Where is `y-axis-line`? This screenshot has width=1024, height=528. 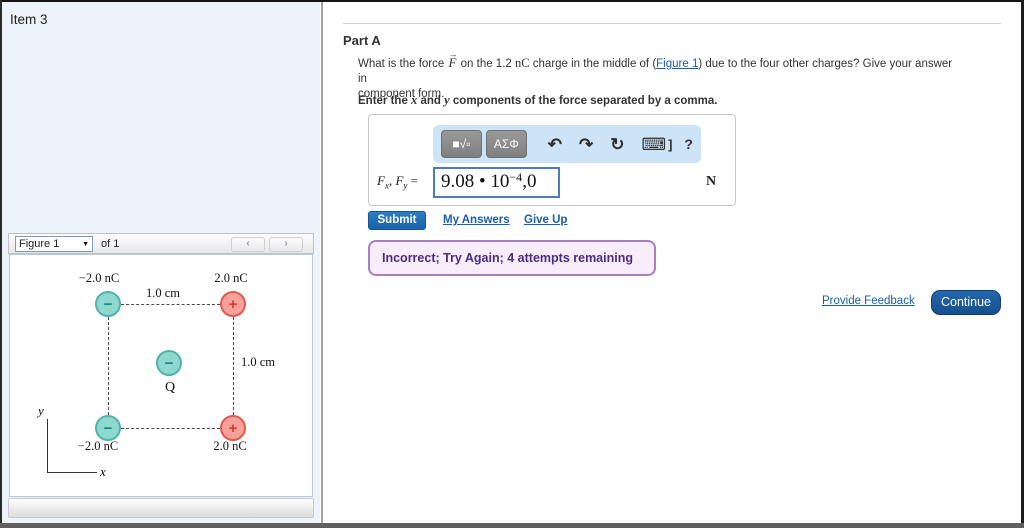
y-axis-line is located at coordinates (47, 446).